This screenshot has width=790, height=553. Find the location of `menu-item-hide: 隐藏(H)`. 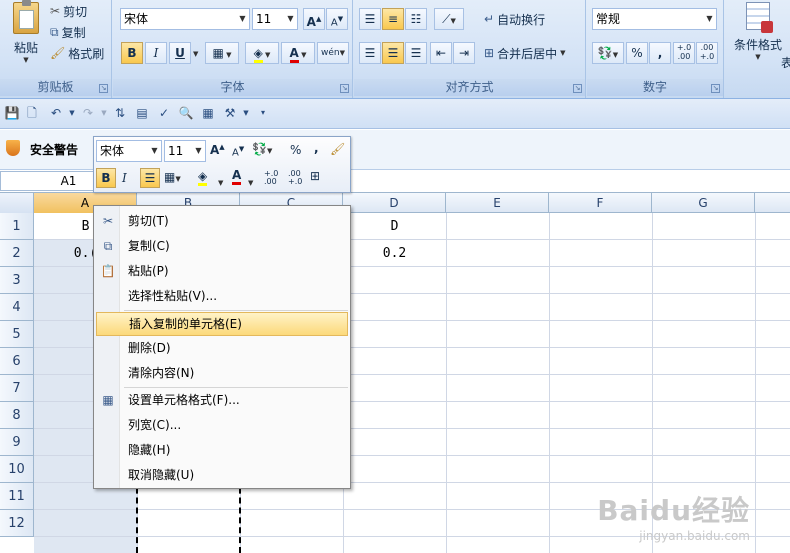

menu-item-hide: 隐藏(H) is located at coordinates (222, 450).